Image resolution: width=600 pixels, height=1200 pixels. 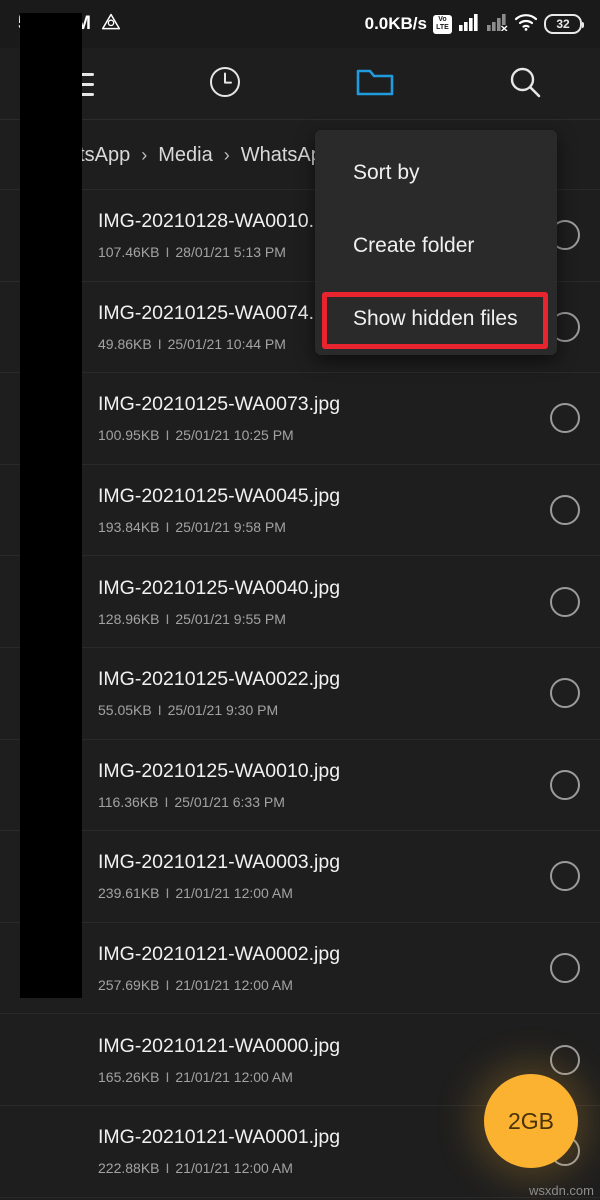 What do you see at coordinates (129, 252) in the screenshot?
I see `file-size: 107.46KB` at bounding box center [129, 252].